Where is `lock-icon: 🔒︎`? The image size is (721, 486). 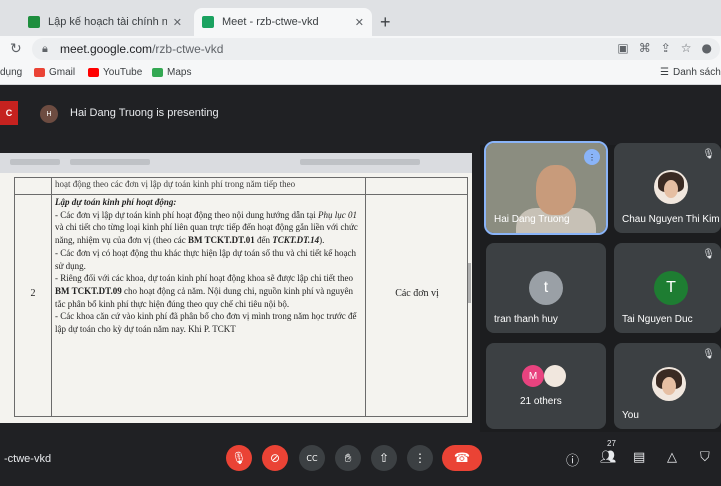
lock-icon: 🔒︎ is located at coordinates (45, 48).